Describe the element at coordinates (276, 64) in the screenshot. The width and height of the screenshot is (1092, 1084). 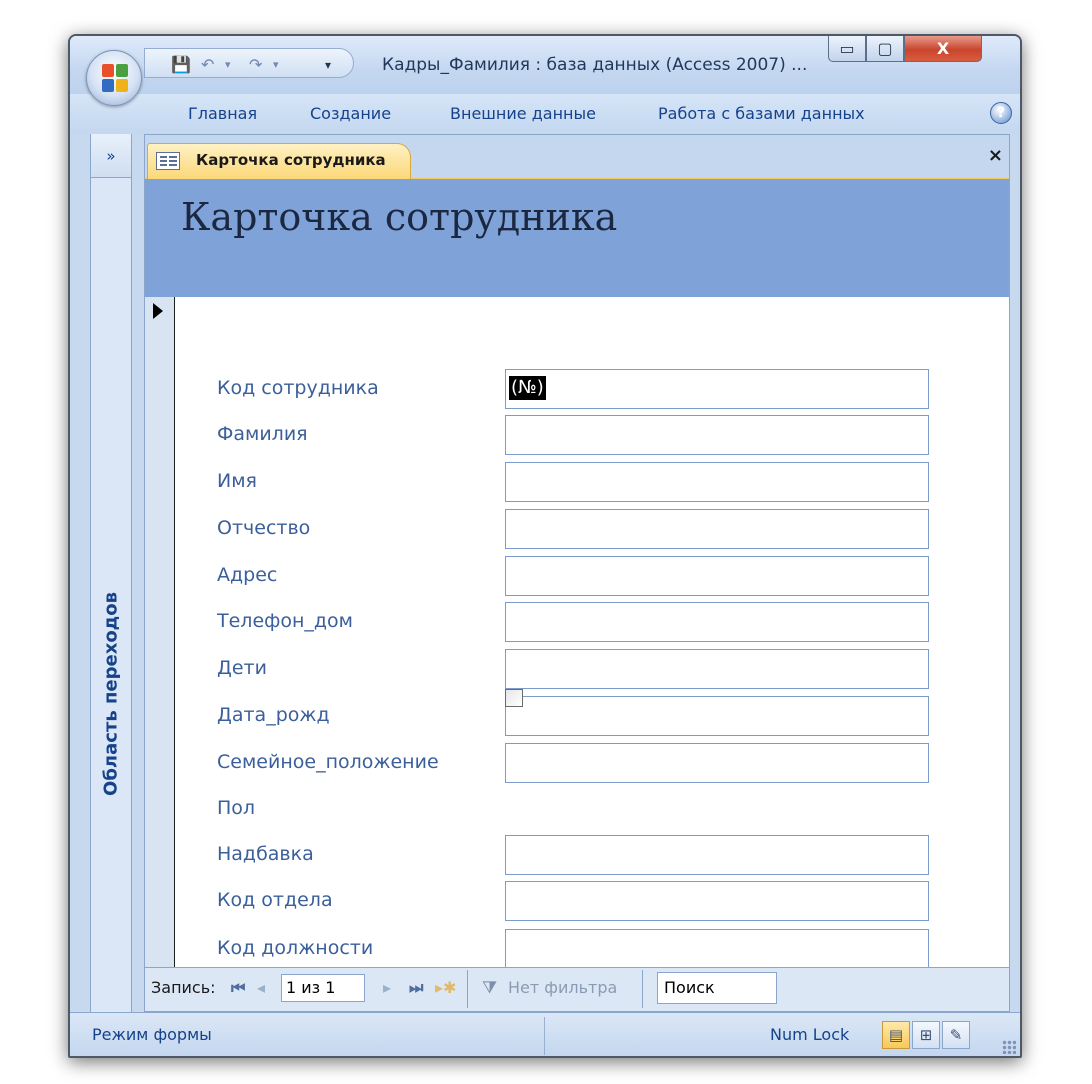
I see `redo-dropdown-icon: ▾` at that location.